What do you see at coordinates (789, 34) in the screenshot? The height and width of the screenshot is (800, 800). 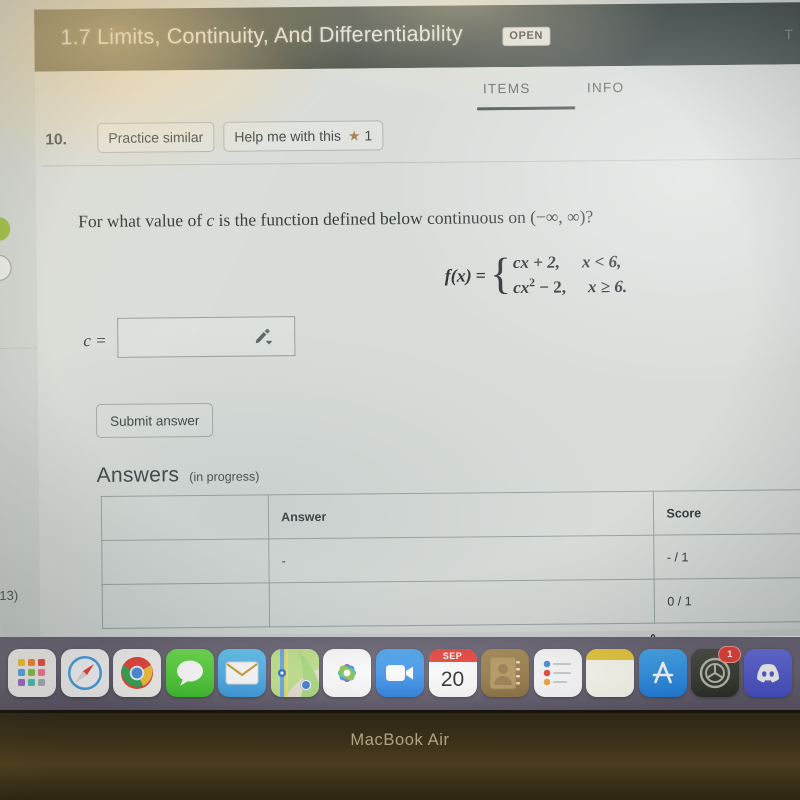 I see `header-cutoff-text: T` at bounding box center [789, 34].